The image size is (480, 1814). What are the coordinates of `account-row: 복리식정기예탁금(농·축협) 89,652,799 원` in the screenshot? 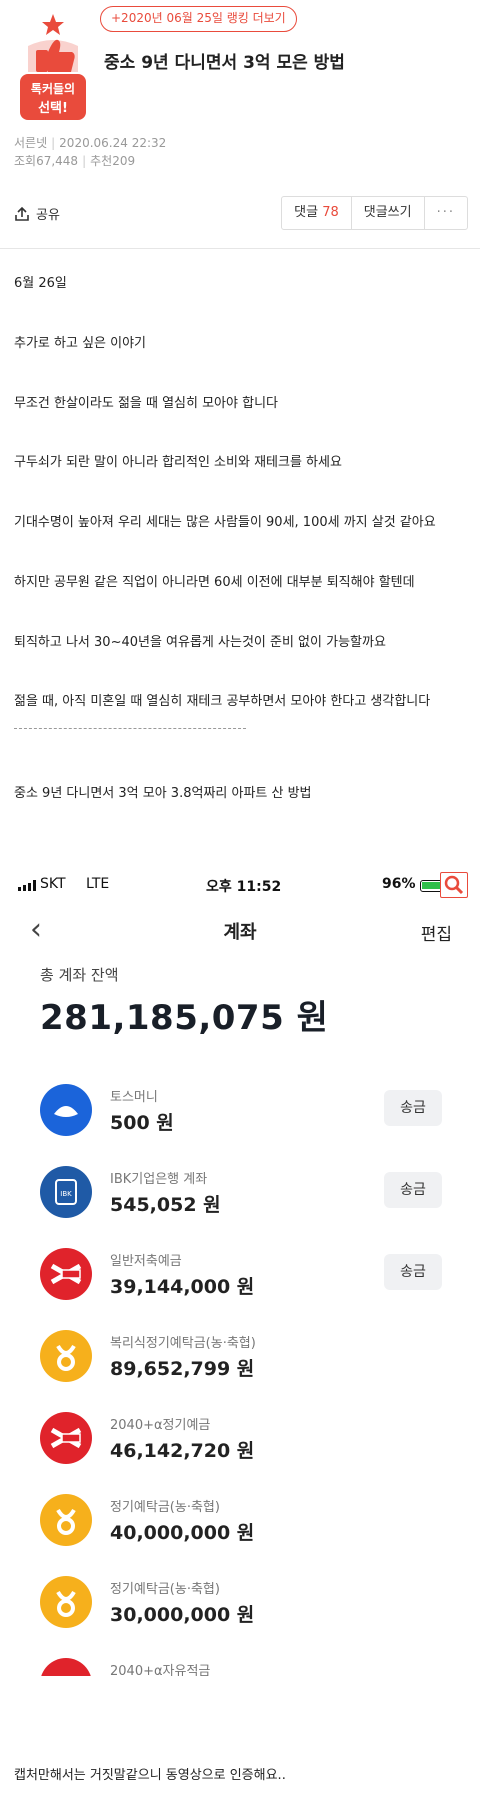 It's located at (240, 1362).